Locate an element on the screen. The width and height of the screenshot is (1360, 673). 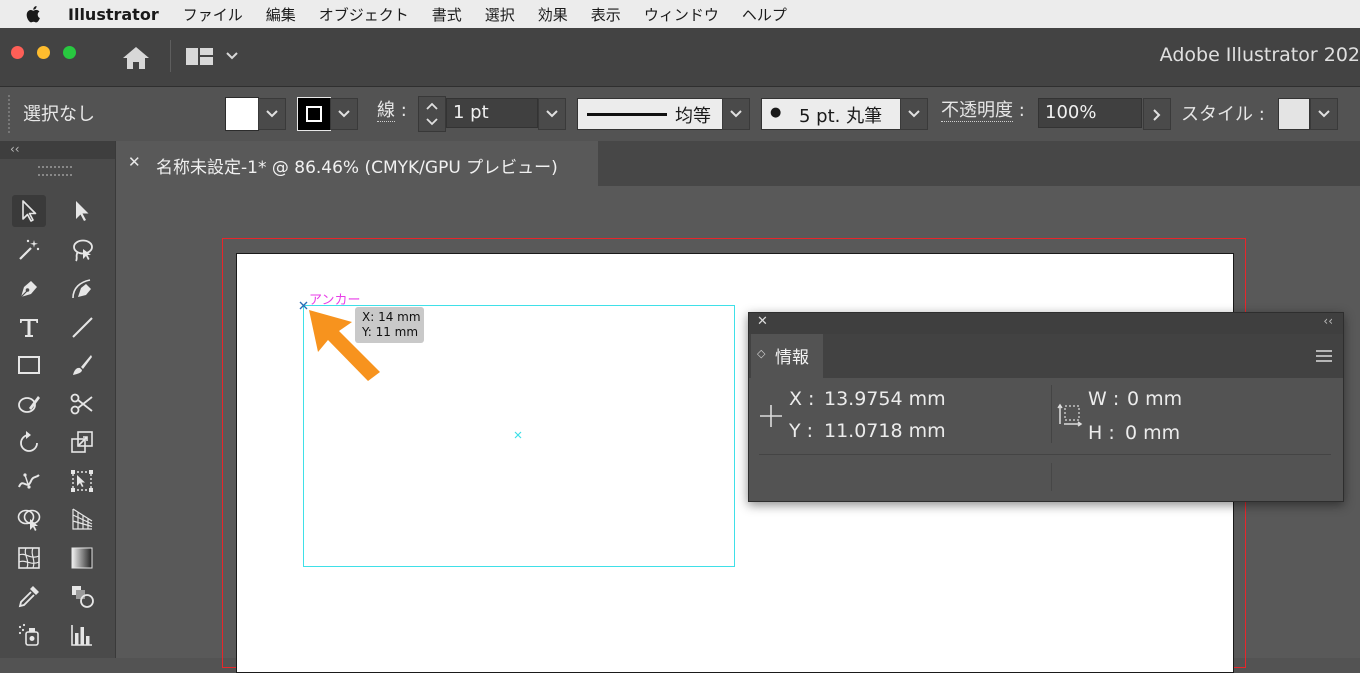
menu-app-name: Illustrator is located at coordinates (113, 14).